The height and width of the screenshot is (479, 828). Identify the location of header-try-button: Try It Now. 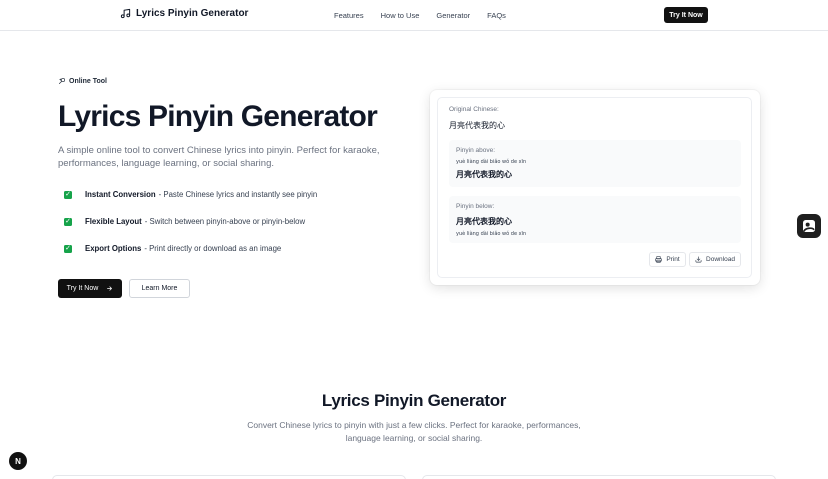
(686, 15).